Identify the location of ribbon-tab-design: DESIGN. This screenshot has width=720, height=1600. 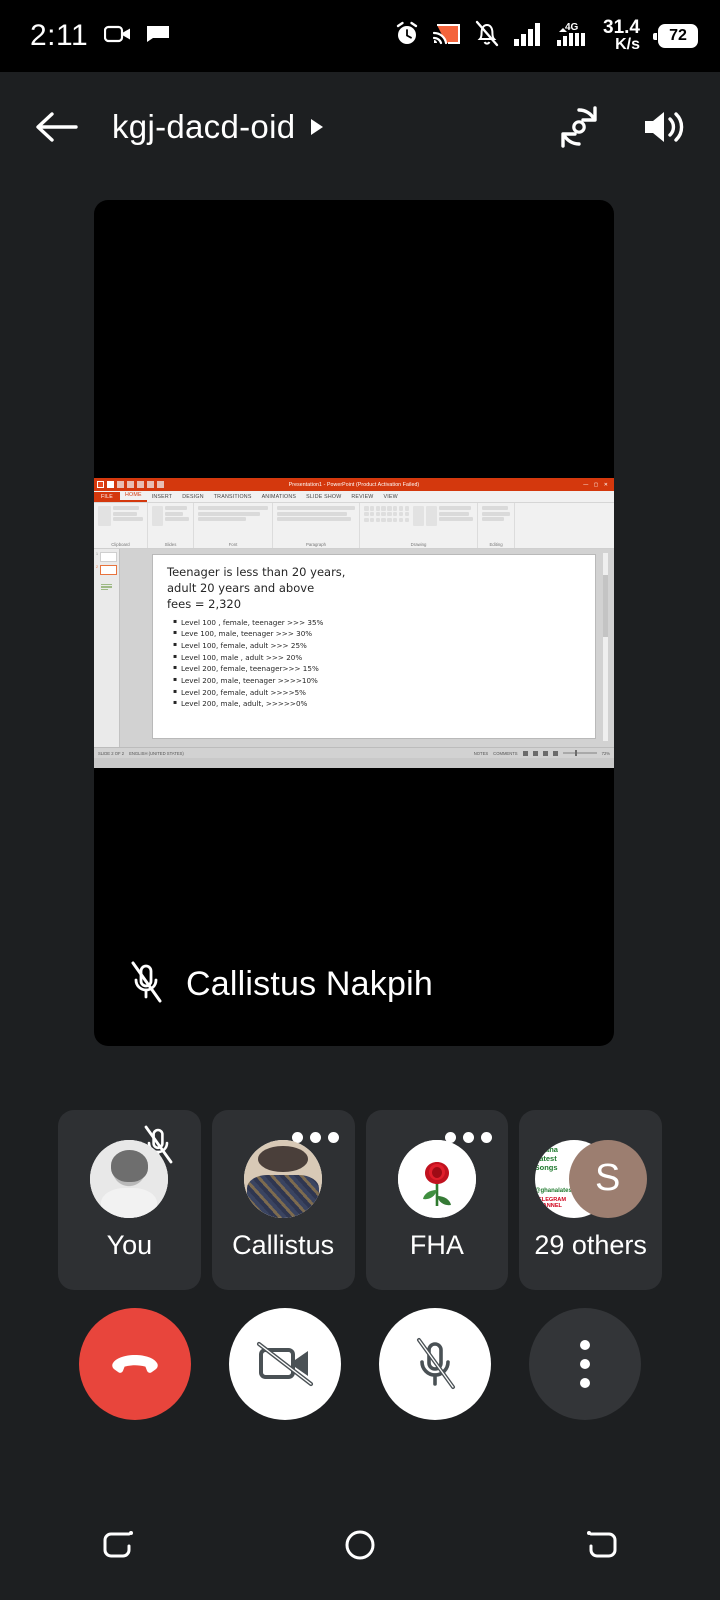
(193, 498).